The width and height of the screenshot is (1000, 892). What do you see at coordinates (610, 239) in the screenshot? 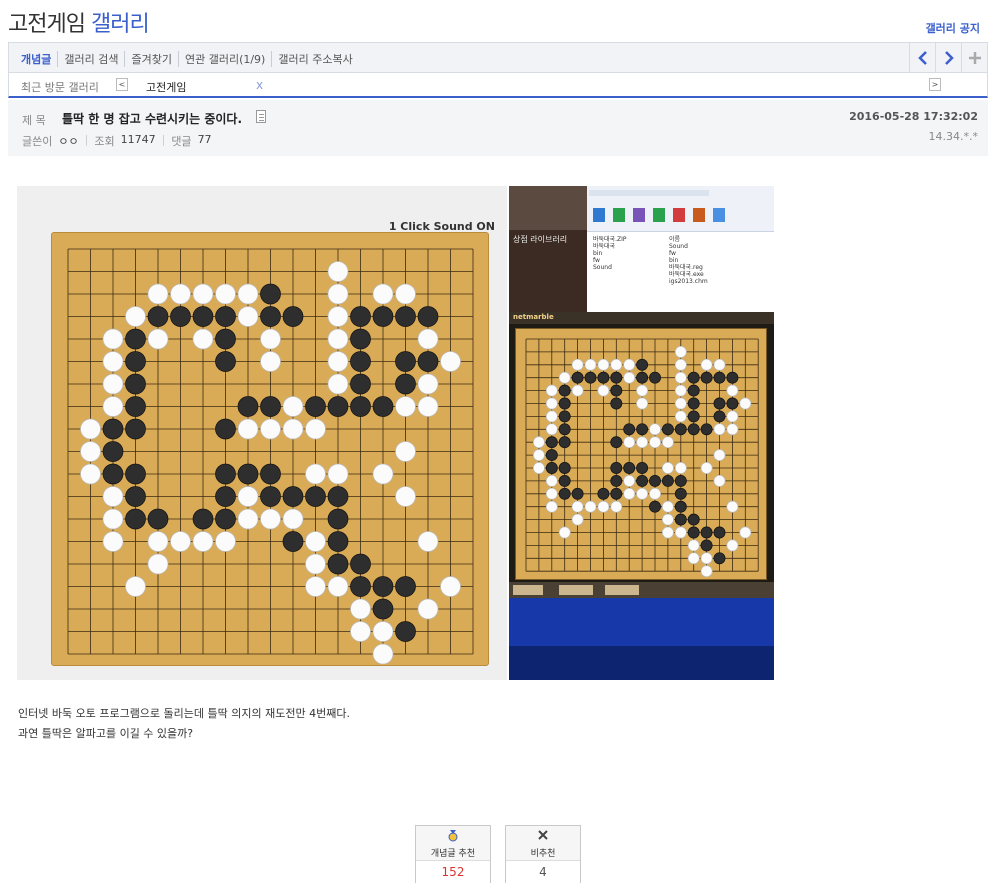
I see `tree-item: 바둑대국.ZIP` at bounding box center [610, 239].